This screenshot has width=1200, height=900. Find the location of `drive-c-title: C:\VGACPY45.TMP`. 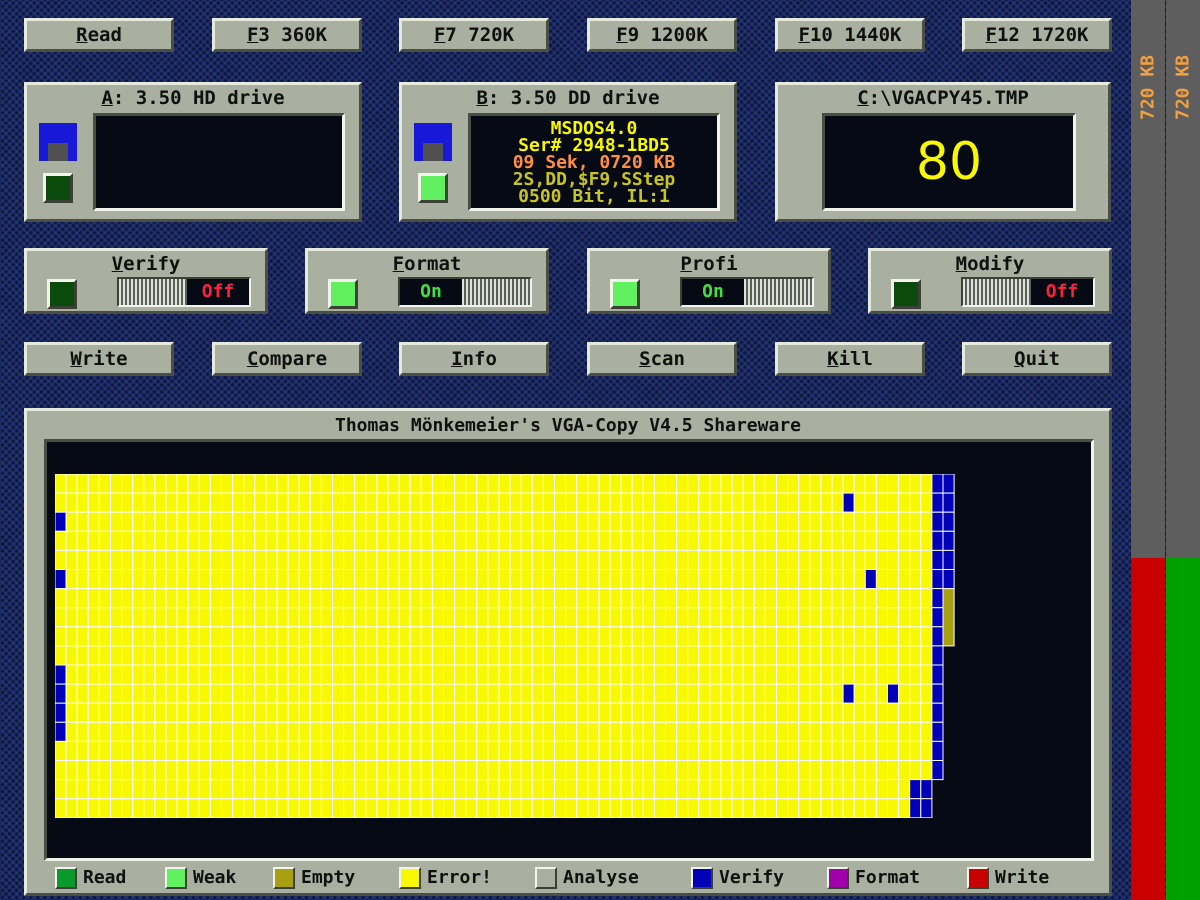

drive-c-title: C:\VGACPY45.TMP is located at coordinates (943, 98).